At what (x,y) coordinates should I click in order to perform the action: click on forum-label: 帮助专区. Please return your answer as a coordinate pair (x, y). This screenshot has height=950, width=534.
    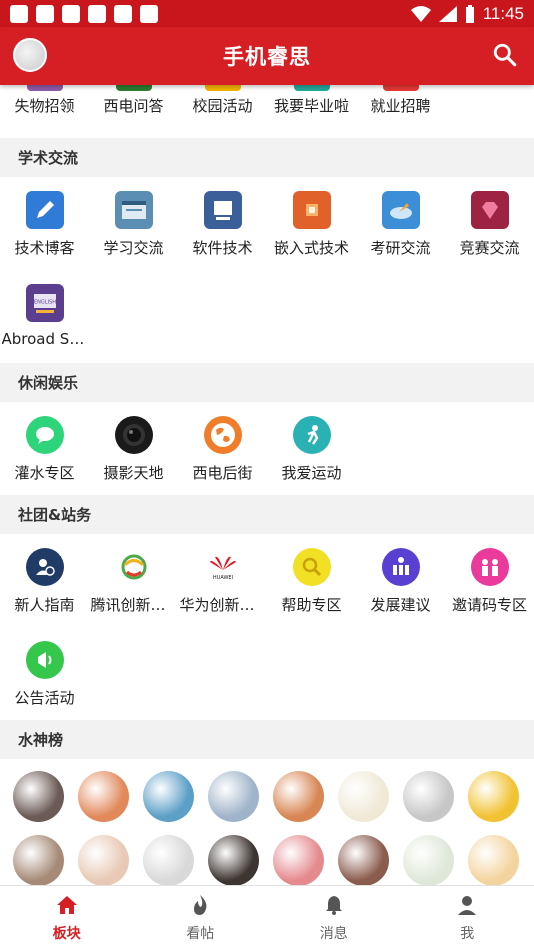
    Looking at the image, I should click on (311, 605).